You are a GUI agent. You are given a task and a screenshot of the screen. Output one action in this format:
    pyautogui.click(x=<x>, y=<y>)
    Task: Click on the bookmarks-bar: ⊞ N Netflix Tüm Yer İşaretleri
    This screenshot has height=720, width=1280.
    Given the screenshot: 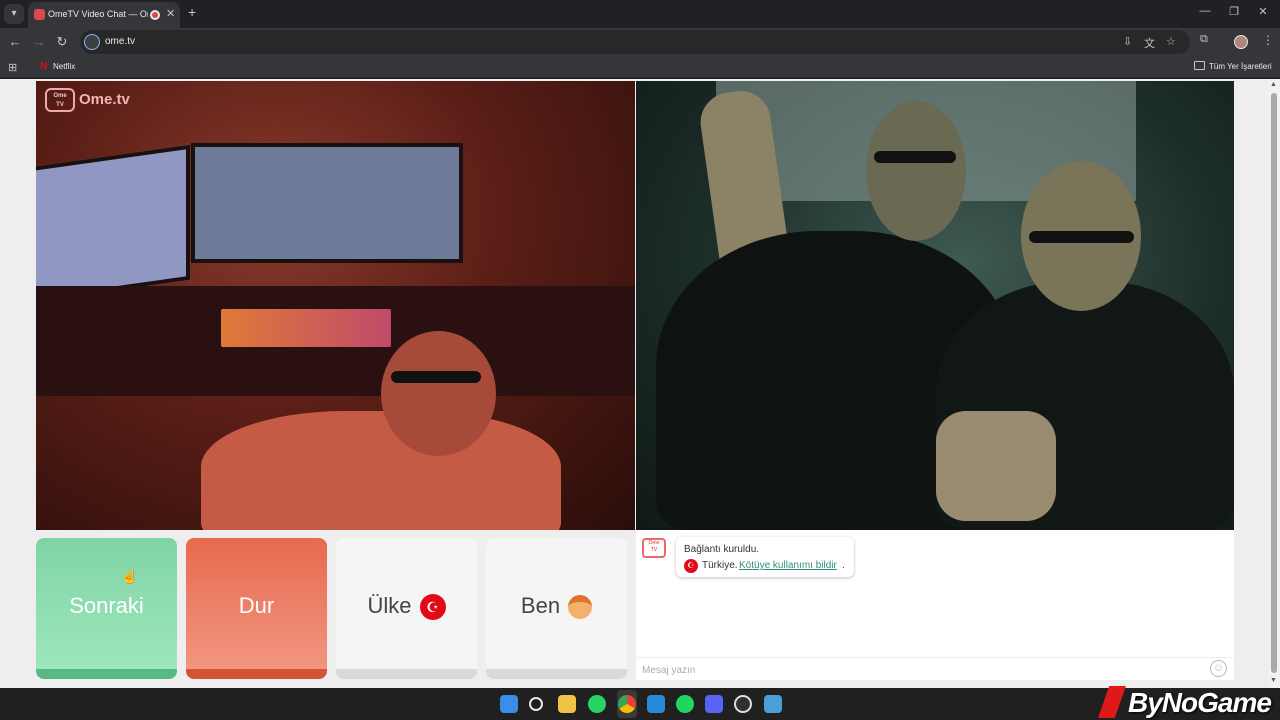 What is the action you would take?
    pyautogui.click(x=640, y=67)
    